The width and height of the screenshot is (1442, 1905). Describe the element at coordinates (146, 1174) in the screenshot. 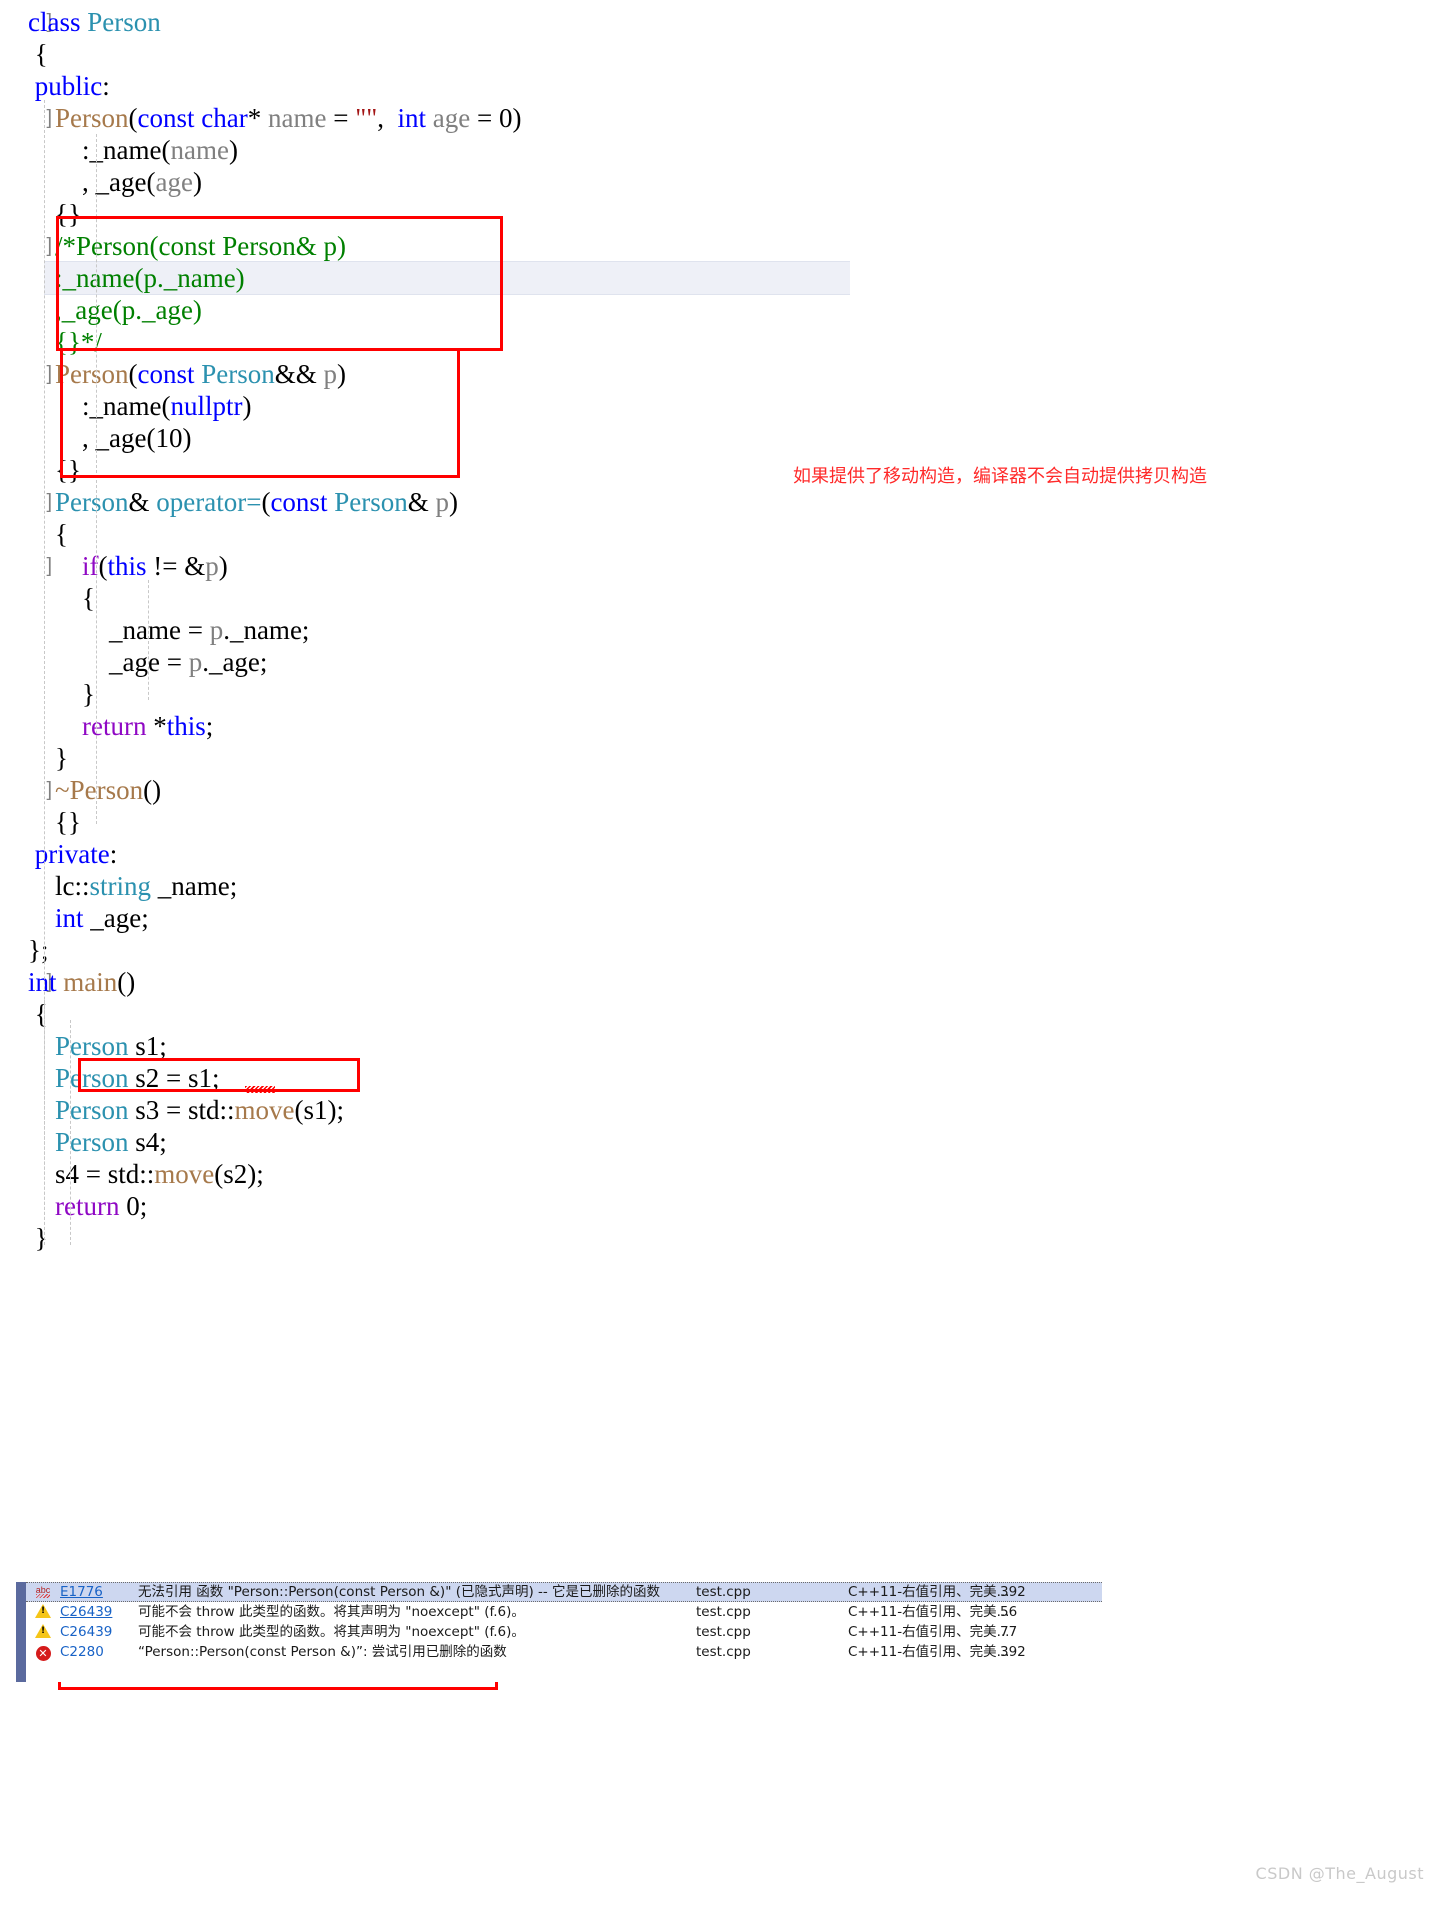

I see `code-text: s4 = std::move(s2);` at that location.